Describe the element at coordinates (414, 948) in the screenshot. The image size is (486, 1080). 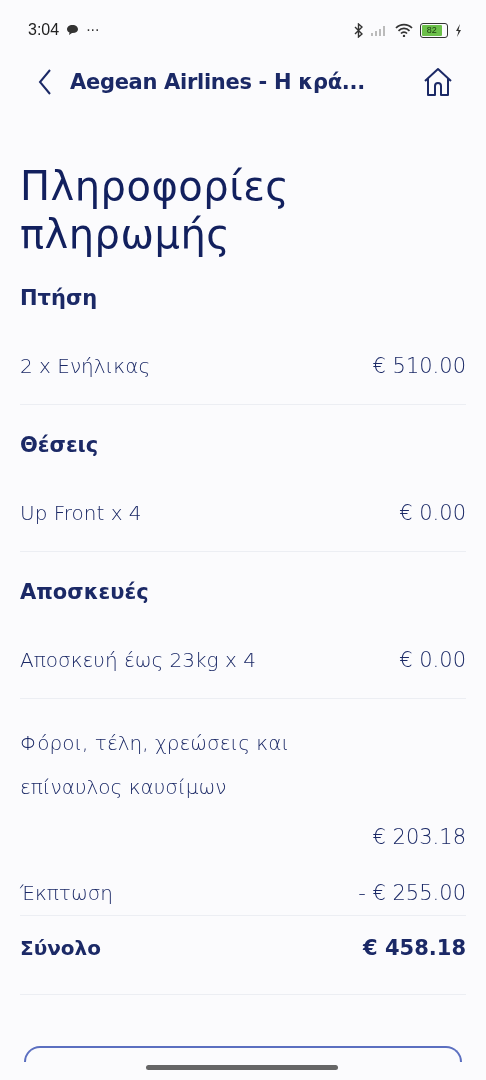
I see `total-amount: € 458.18` at that location.